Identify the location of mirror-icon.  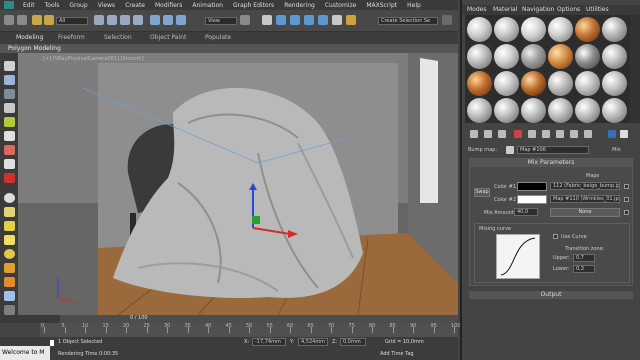
(351, 20).